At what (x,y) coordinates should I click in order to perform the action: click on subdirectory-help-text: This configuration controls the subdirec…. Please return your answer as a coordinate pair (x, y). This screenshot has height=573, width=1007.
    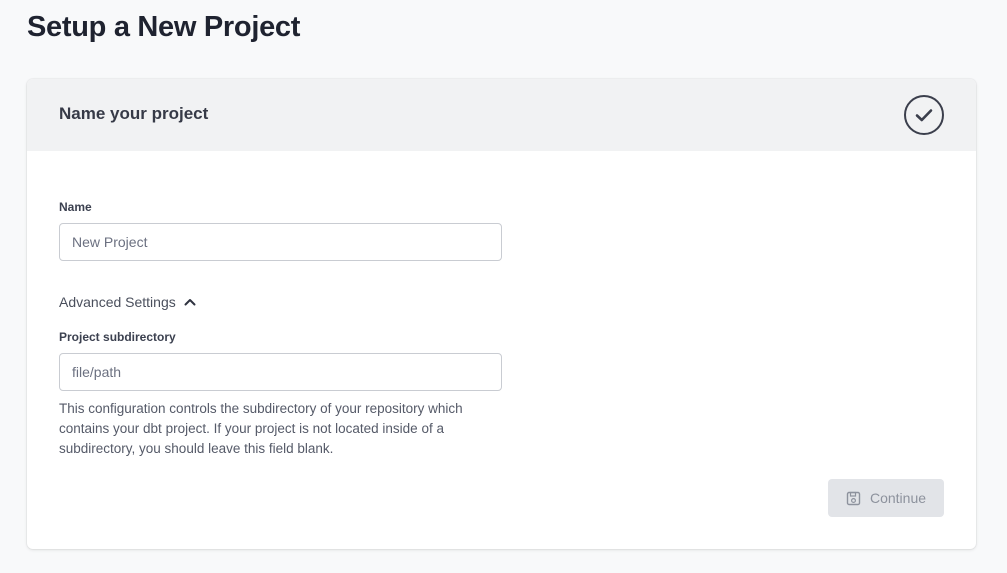
    Looking at the image, I should click on (261, 428).